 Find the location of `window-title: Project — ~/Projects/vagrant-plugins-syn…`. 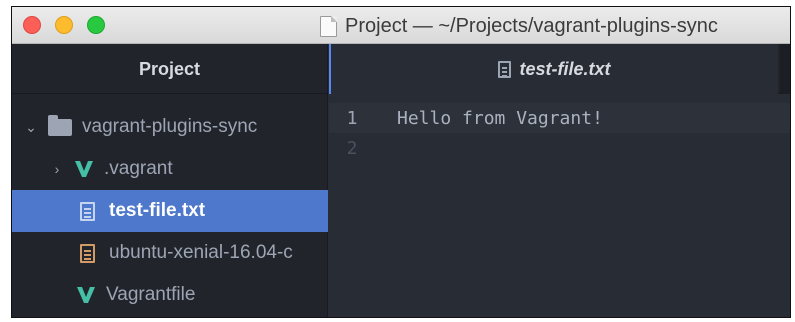

window-title: Project — ~/Projects/vagrant-plugins-syn… is located at coordinates (531, 25).